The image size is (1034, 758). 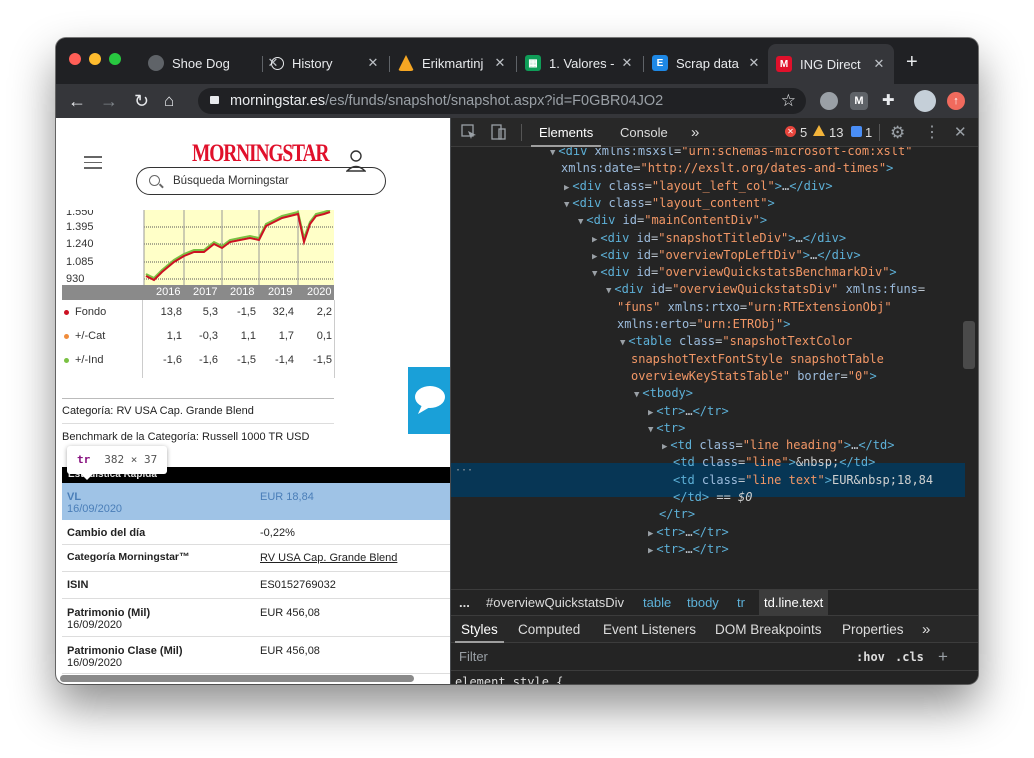 What do you see at coordinates (829, 101) in the screenshot?
I see `chat-extension-icon` at bounding box center [829, 101].